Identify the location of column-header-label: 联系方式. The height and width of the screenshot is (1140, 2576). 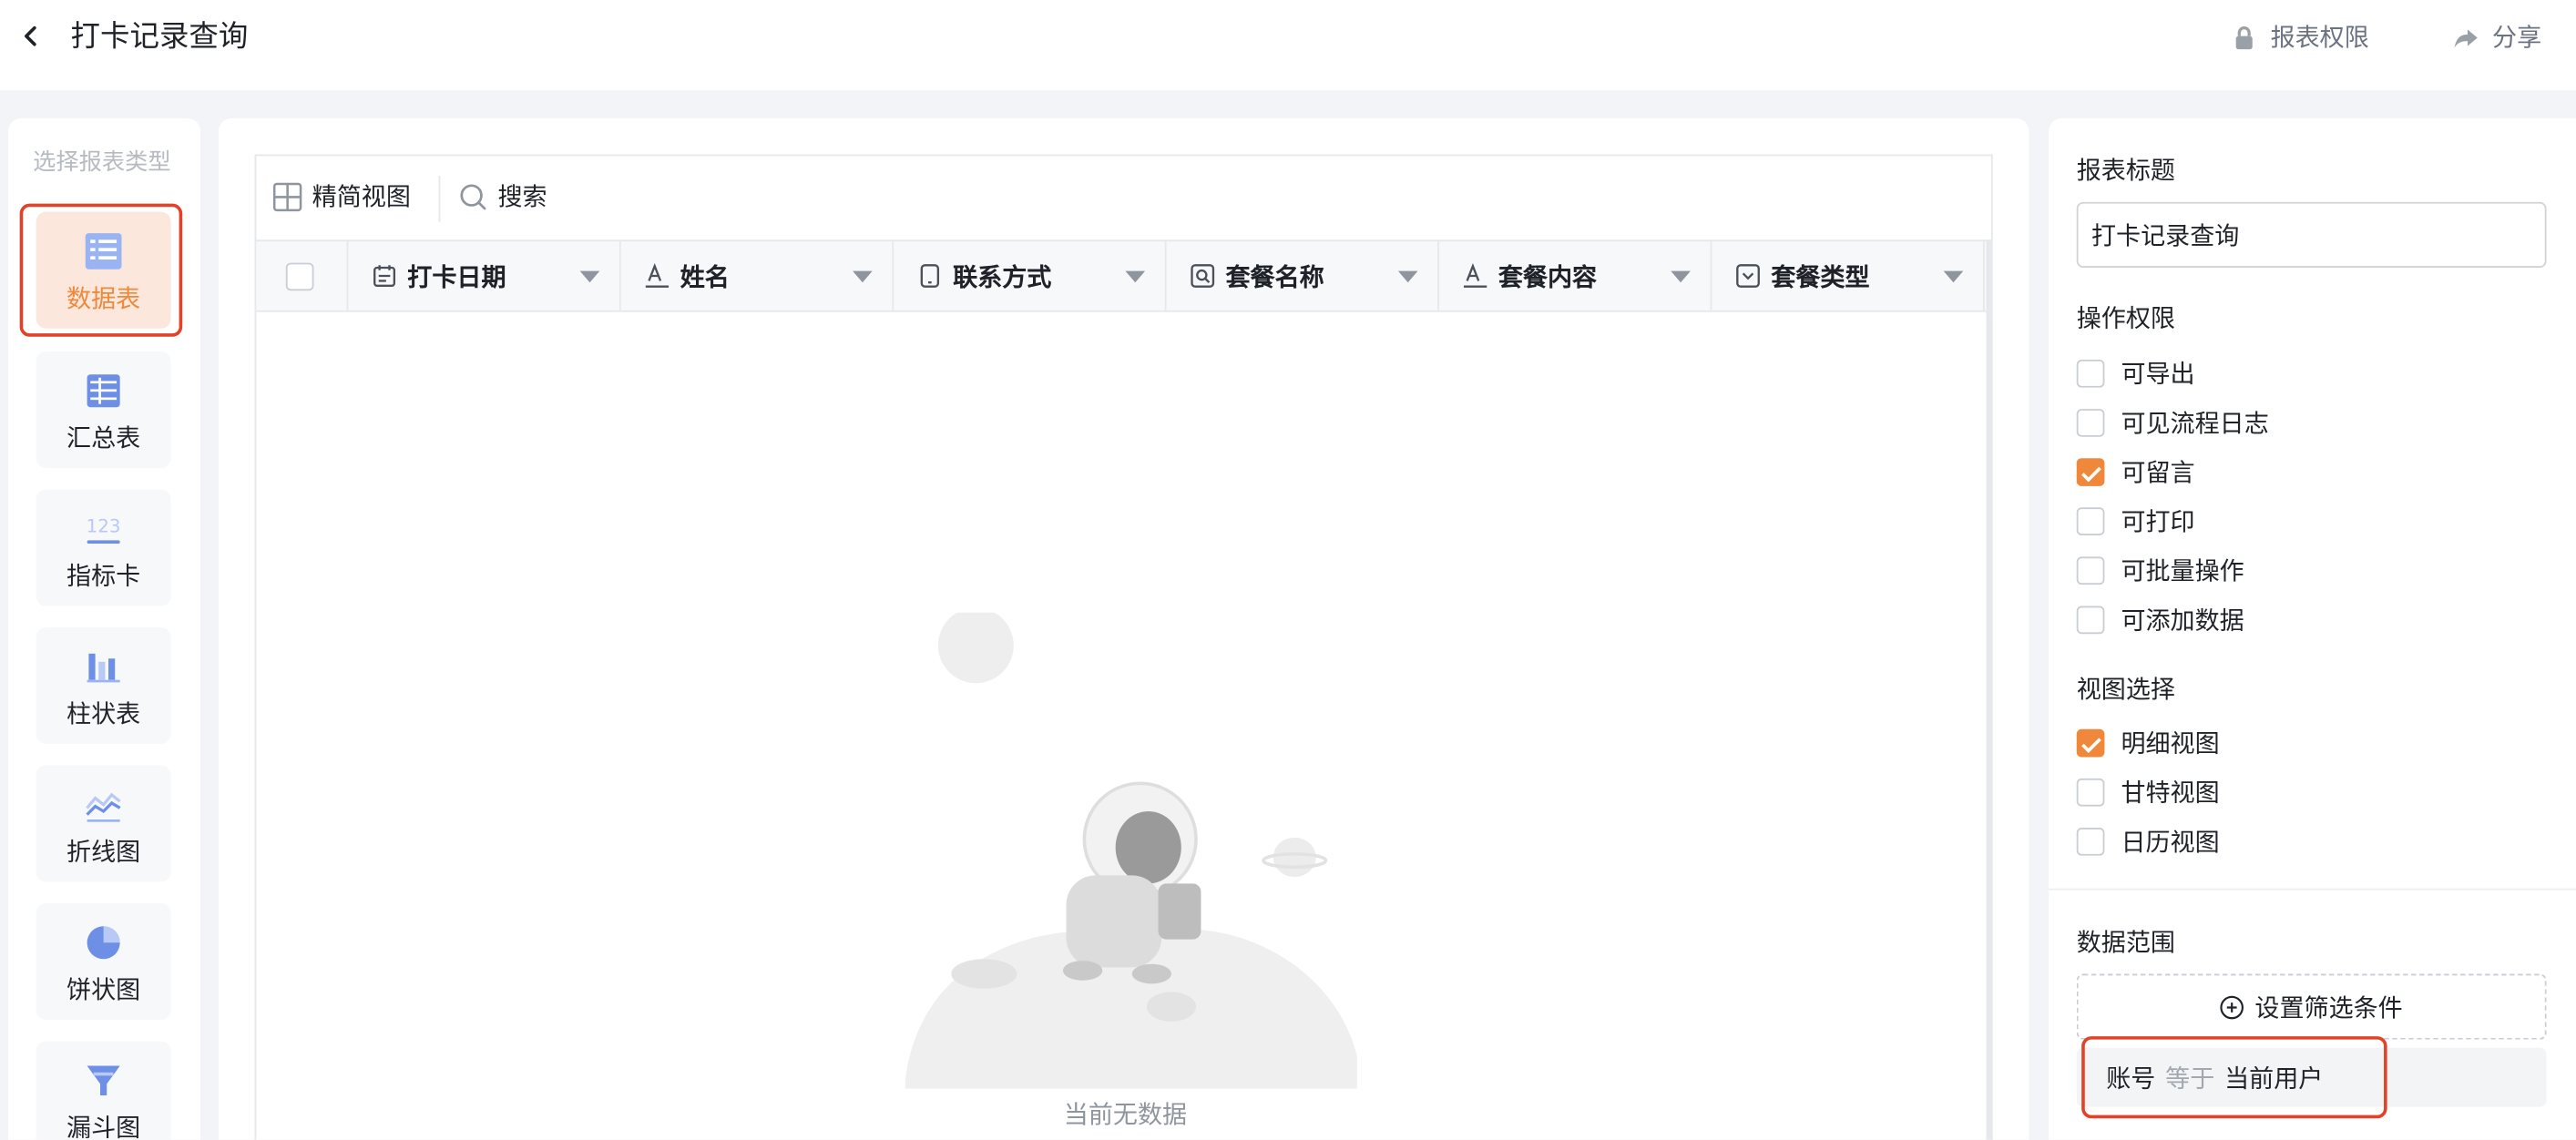
(1002, 277).